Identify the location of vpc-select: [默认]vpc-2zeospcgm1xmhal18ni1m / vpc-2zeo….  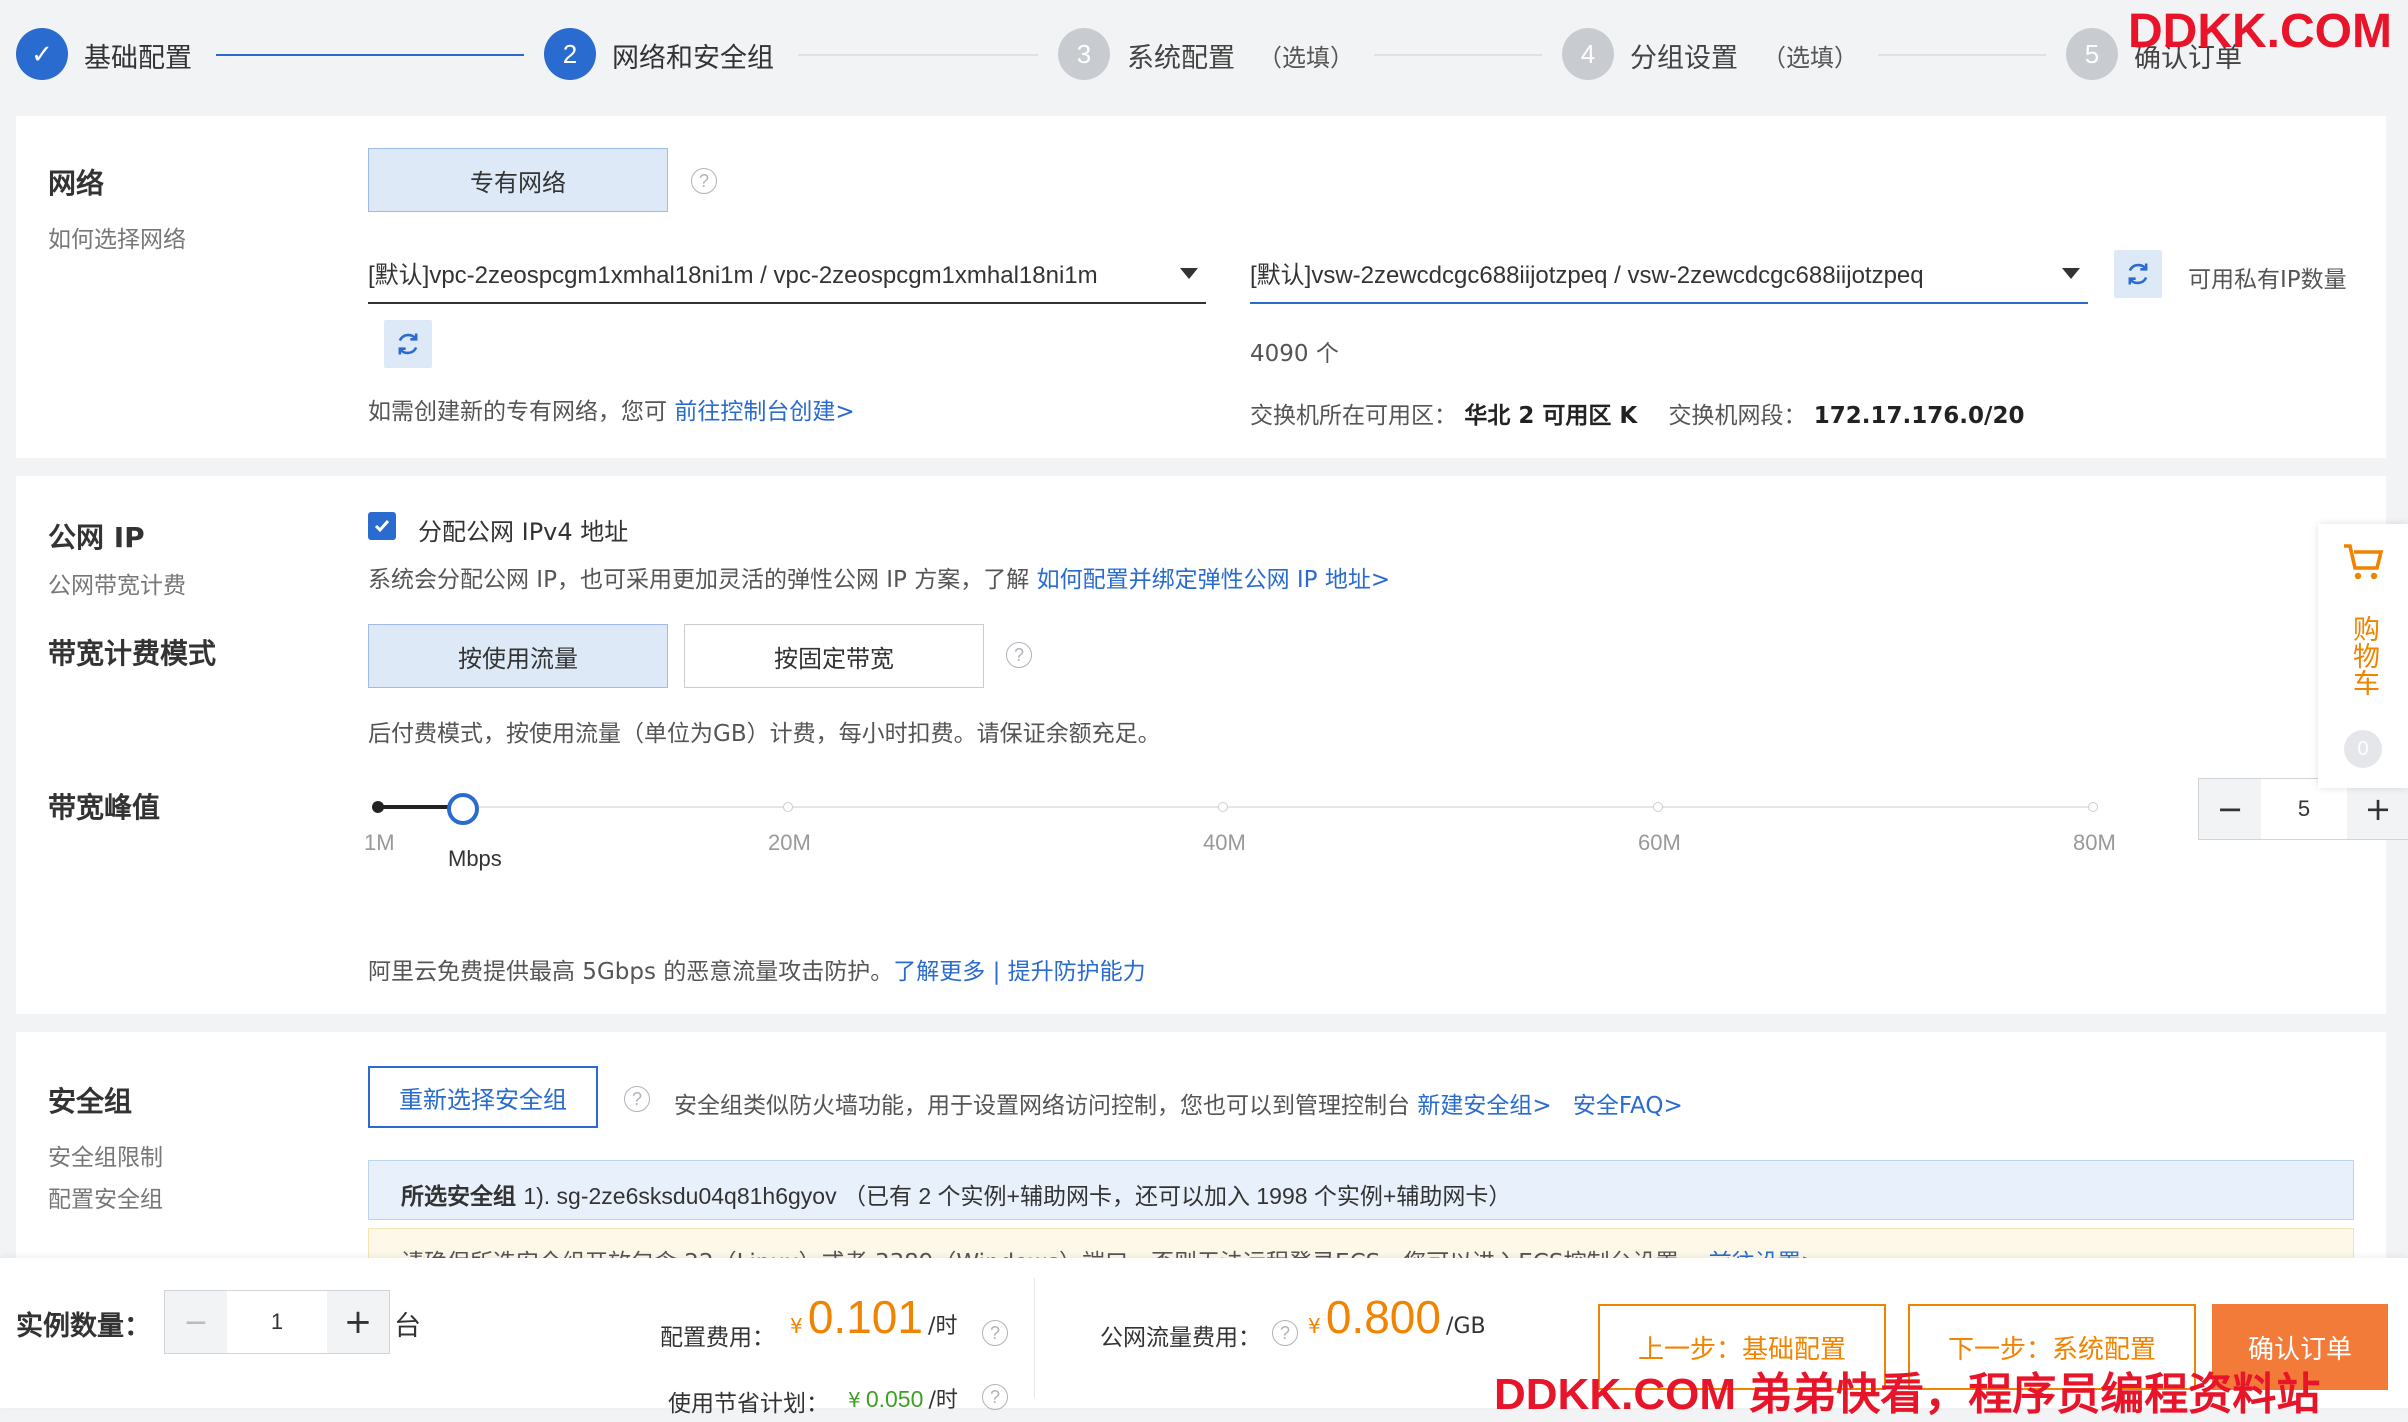
(787, 273).